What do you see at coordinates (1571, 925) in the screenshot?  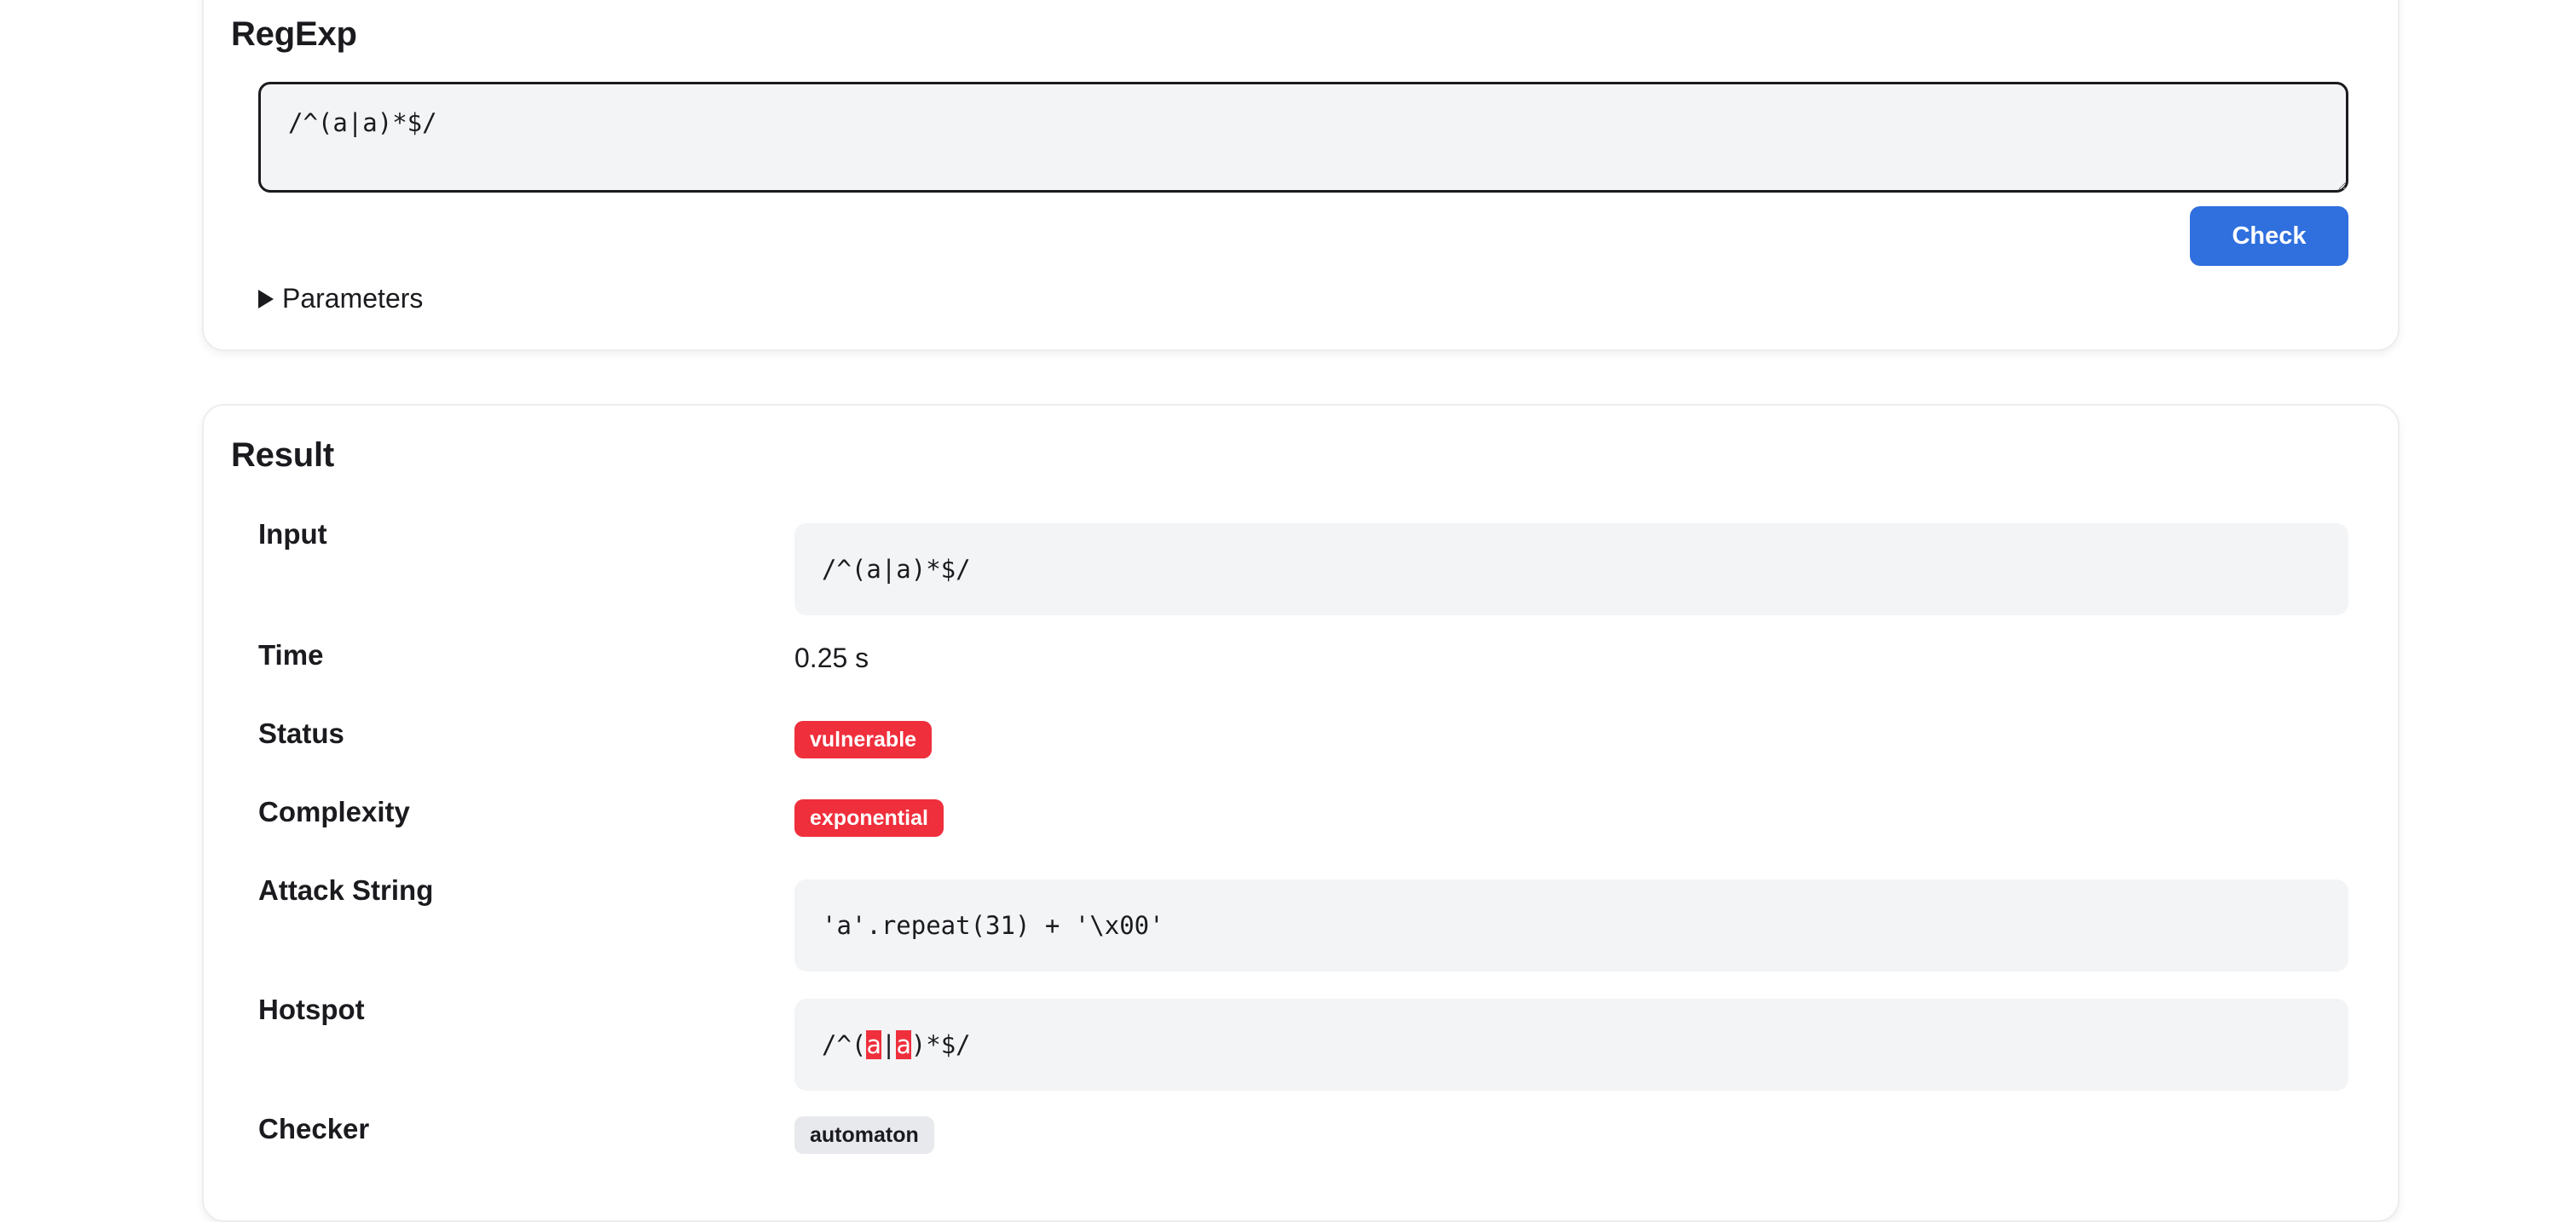 I see `attack-string-value: 'a'.repeat(31) + '\x00'` at bounding box center [1571, 925].